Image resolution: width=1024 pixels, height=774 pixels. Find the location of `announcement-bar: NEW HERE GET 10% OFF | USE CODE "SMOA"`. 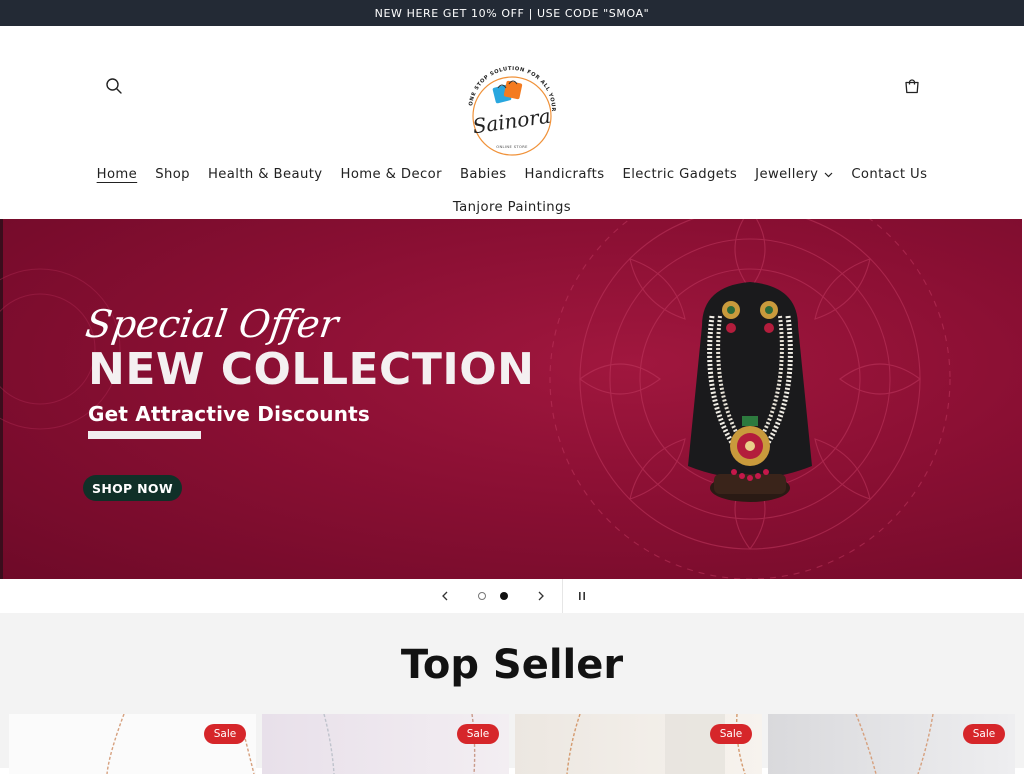

announcement-bar: NEW HERE GET 10% OFF | USE CODE "SMOA" is located at coordinates (512, 13).